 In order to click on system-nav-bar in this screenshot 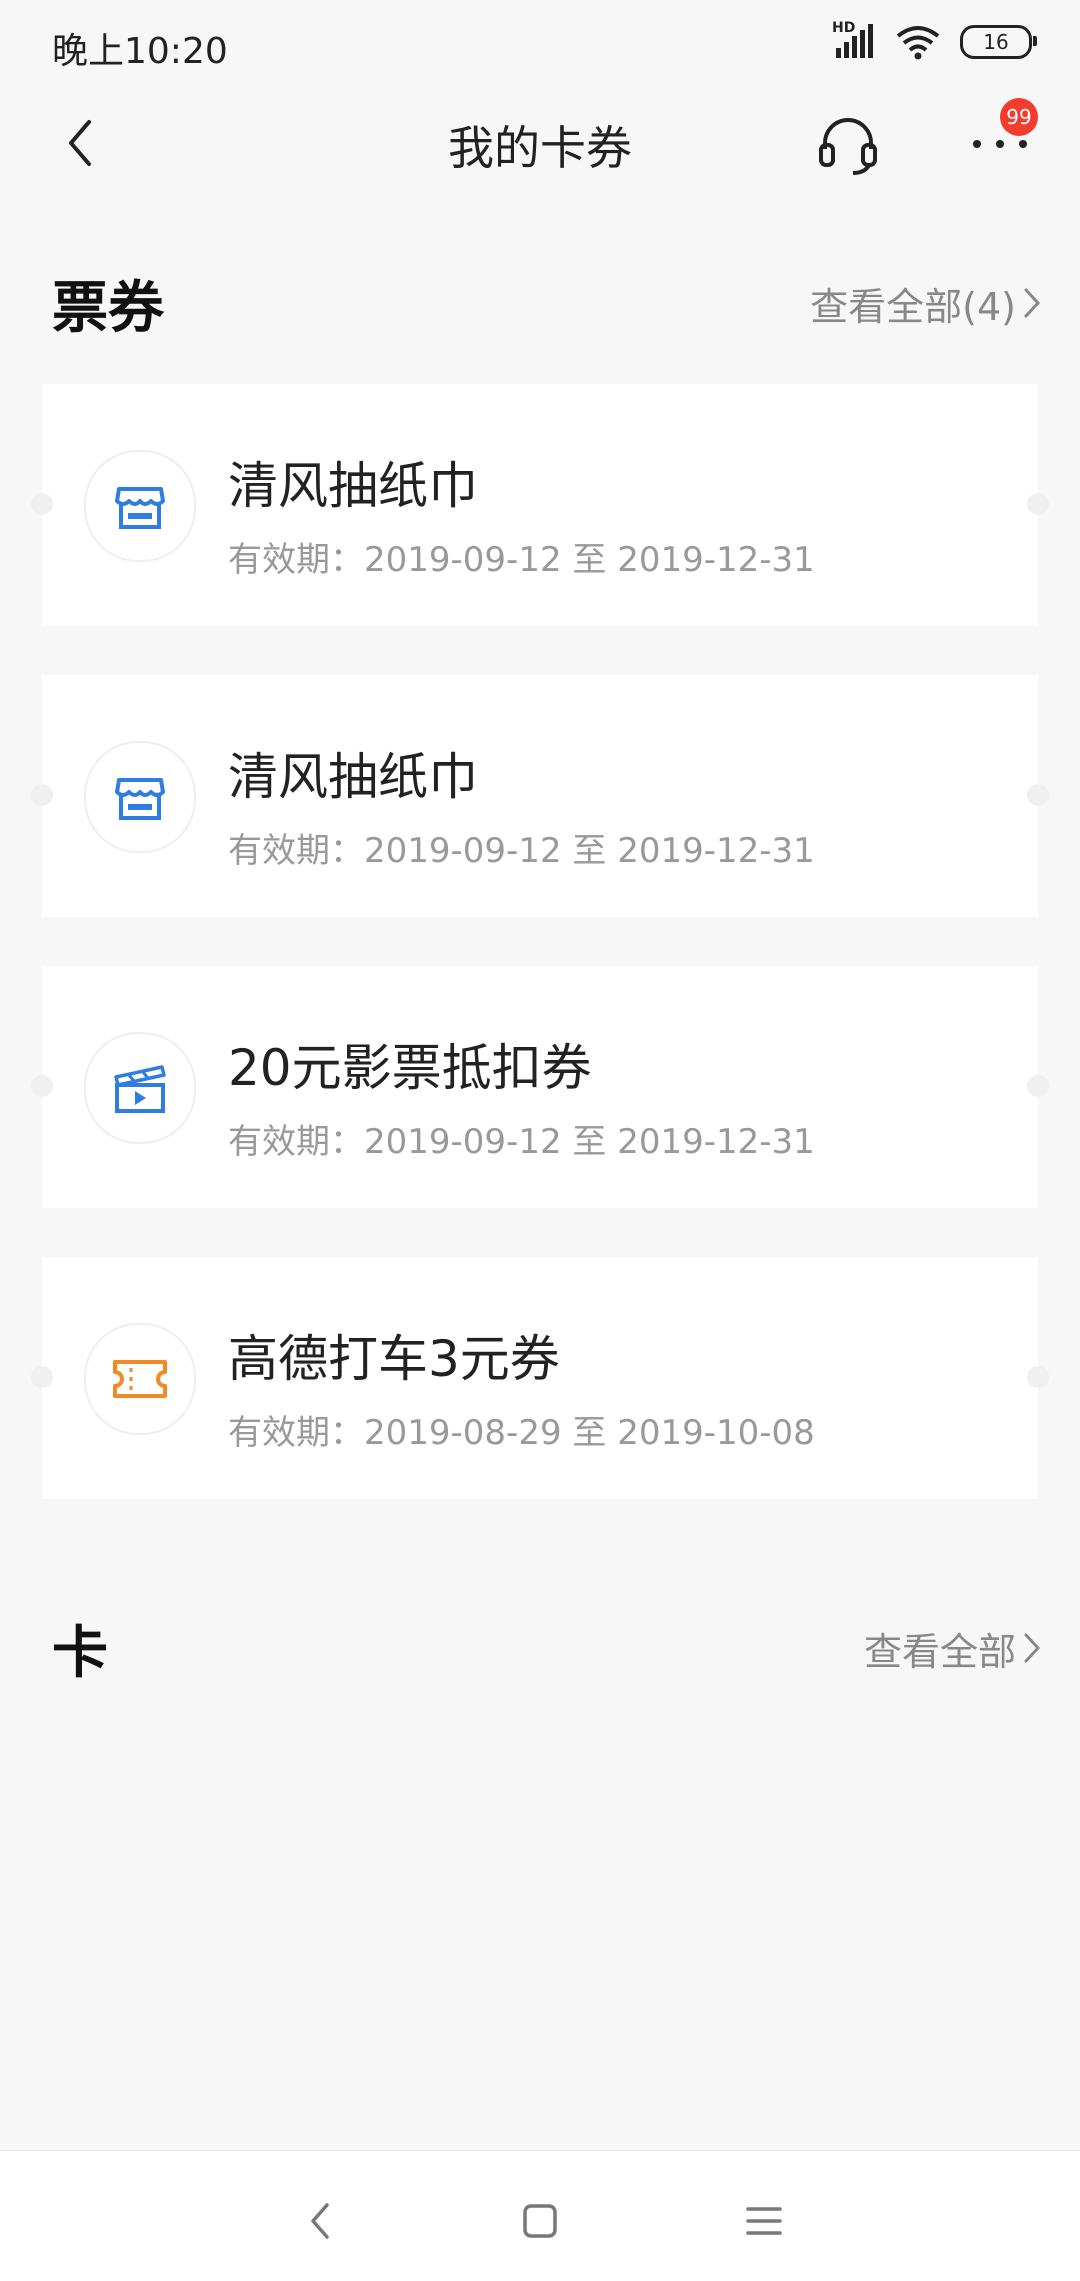, I will do `click(540, 2215)`.